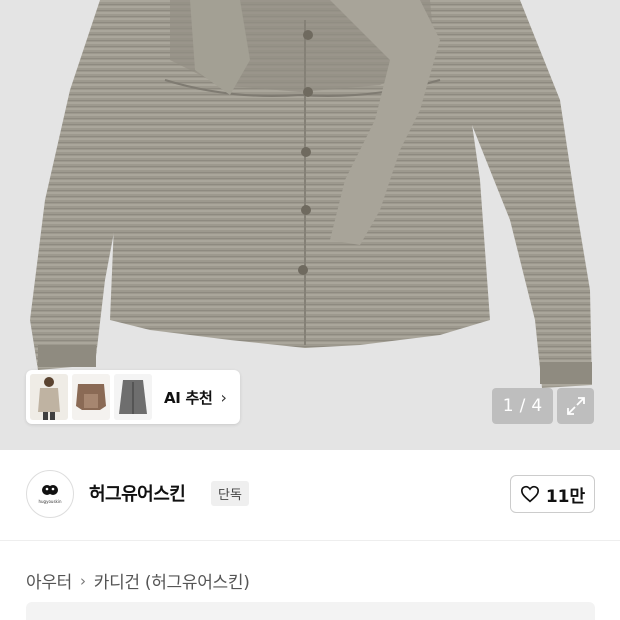 Image resolution: width=620 pixels, height=620 pixels. What do you see at coordinates (310, 494) in the screenshot?
I see `brand-row: hugyouskin 허그유어스킨 단독 11만` at bounding box center [310, 494].